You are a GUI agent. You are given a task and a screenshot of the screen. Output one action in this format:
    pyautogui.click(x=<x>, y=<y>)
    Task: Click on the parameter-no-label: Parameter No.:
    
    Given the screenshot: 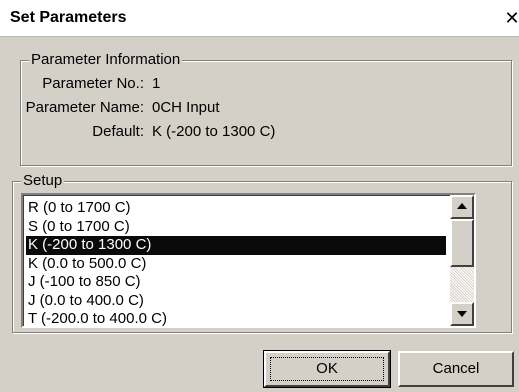 What is the action you would take?
    pyautogui.click(x=93, y=83)
    